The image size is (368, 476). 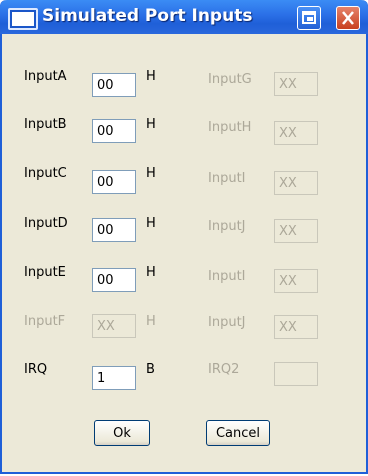 What do you see at coordinates (296, 84) in the screenshot?
I see `input-g-field` at bounding box center [296, 84].